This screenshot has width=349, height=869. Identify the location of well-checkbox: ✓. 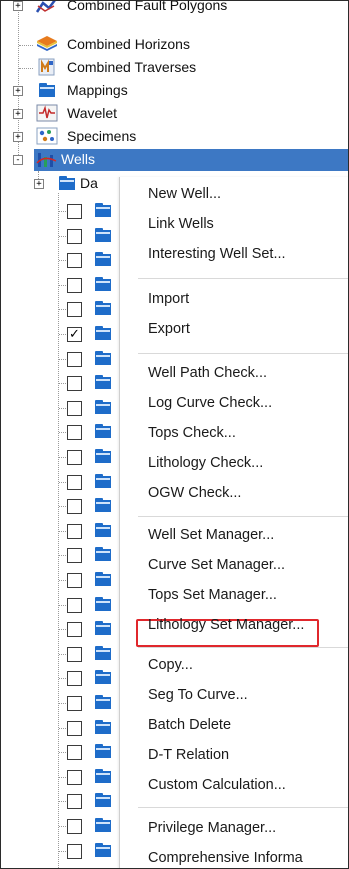
(74, 334).